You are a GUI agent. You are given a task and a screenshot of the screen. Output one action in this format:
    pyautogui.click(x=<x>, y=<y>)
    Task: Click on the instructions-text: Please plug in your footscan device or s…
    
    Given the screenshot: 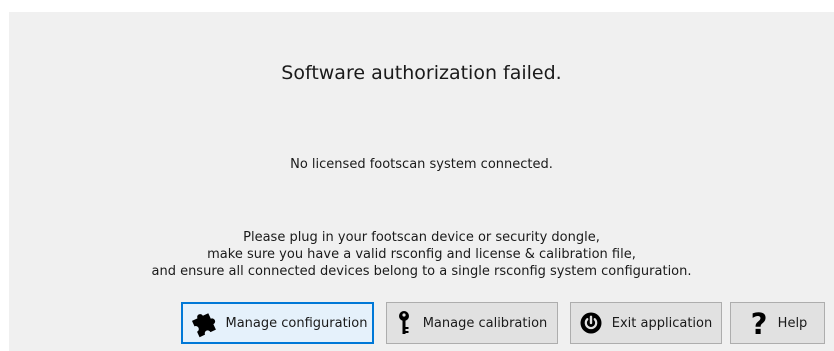 What is the action you would take?
    pyautogui.click(x=421, y=254)
    